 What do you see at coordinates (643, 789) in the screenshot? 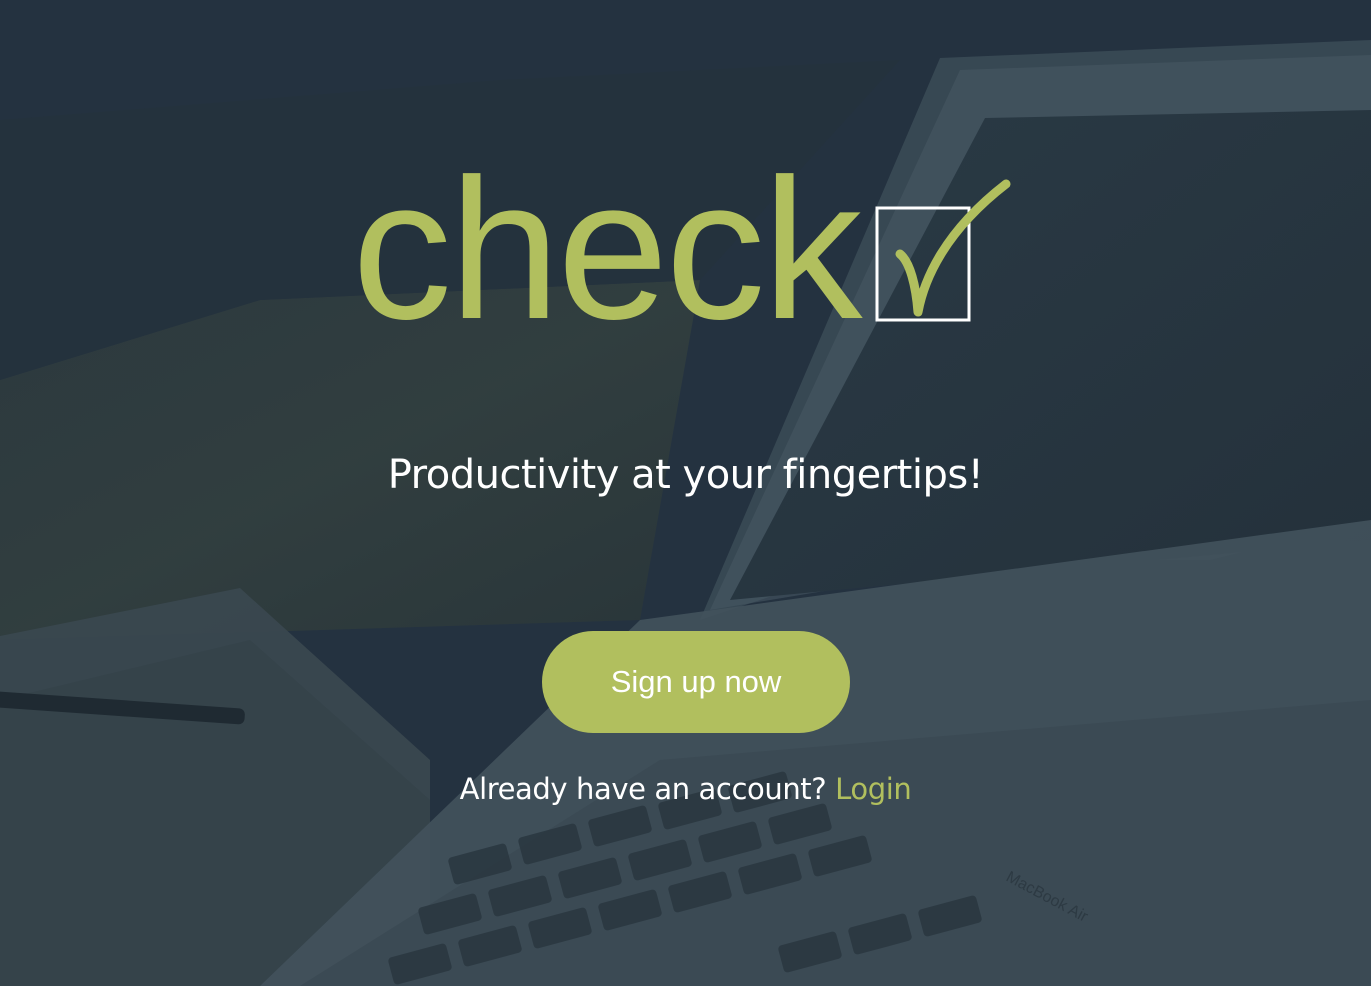
I see `login-prompt-text: Already have an account?` at bounding box center [643, 789].